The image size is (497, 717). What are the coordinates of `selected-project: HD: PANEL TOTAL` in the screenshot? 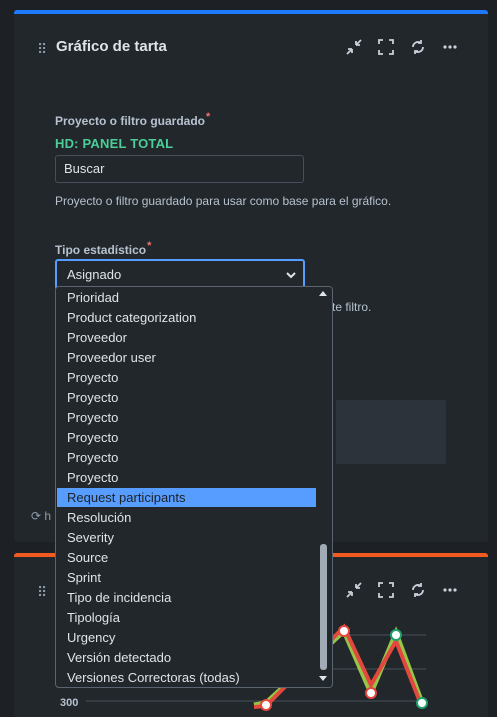 It's located at (114, 143).